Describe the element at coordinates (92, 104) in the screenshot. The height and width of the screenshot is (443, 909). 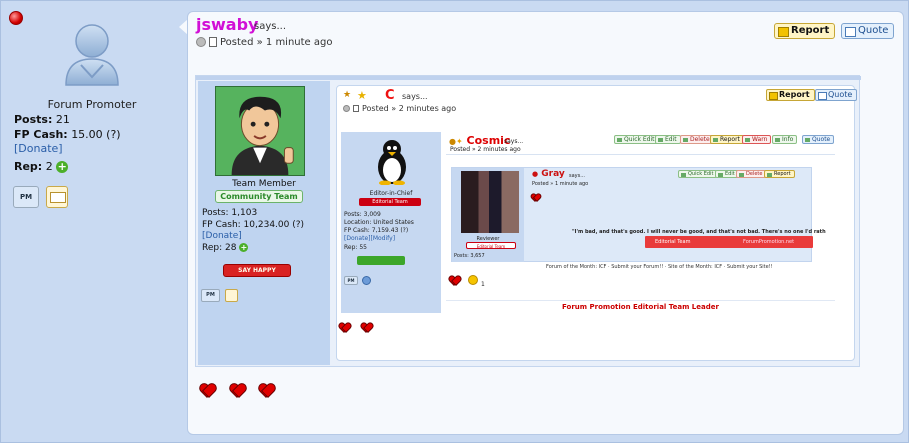
I see `user-title: Forum Promoter` at that location.